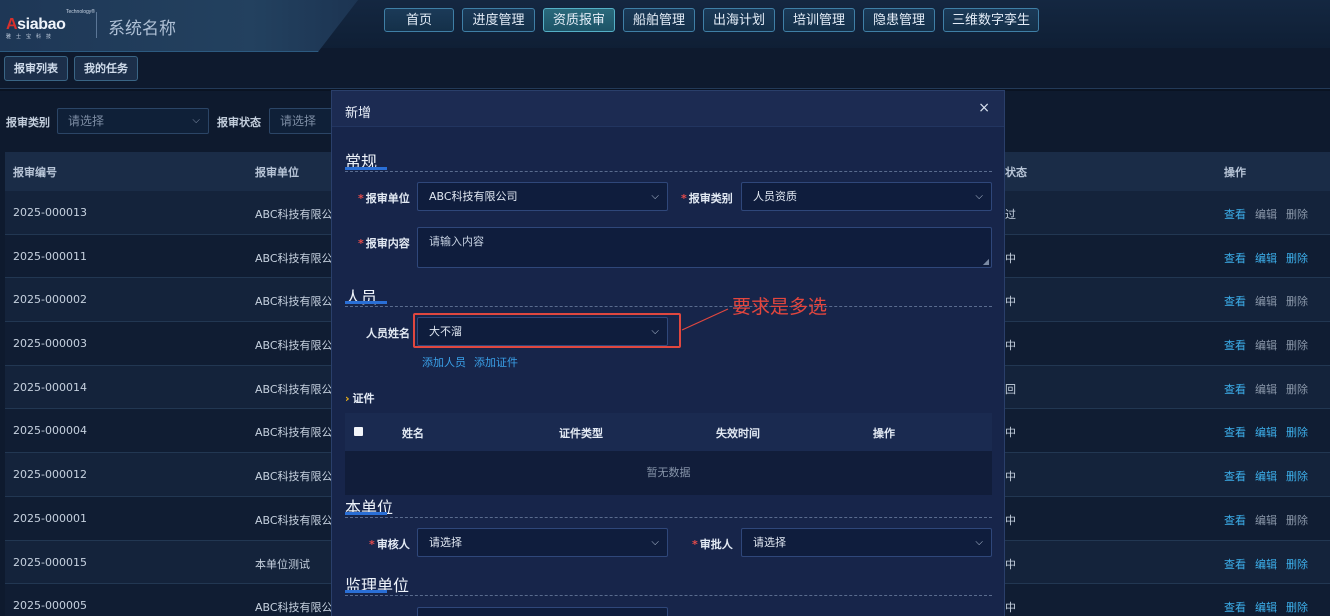  I want to click on unit-field-label: * 报审单位, so click(384, 198).